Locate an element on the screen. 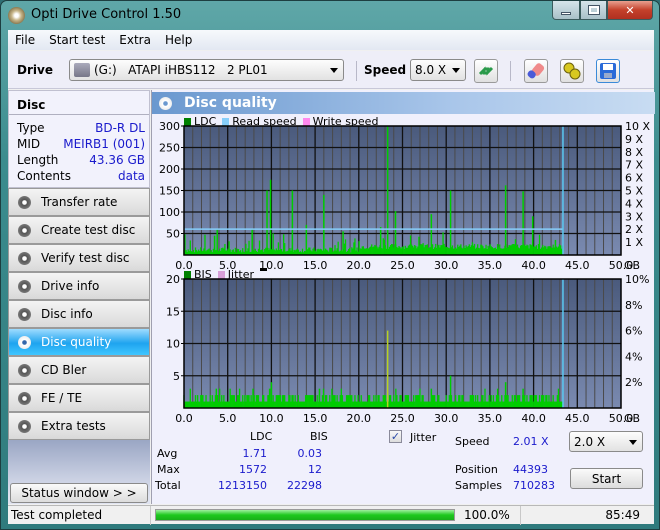 The width and height of the screenshot is (660, 530). position-value: 44393 is located at coordinates (530, 469).